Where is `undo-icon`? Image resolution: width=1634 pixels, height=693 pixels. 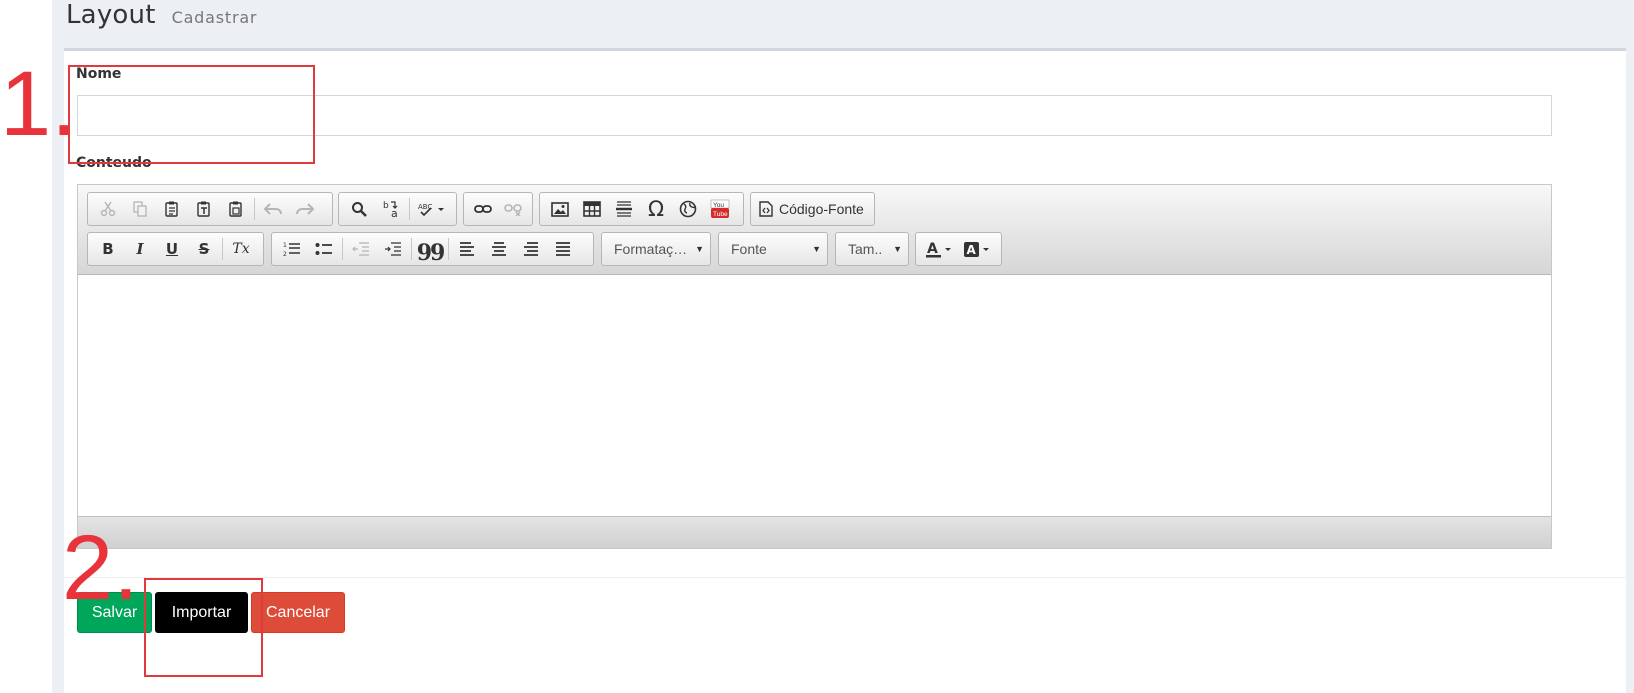 undo-icon is located at coordinates (273, 209).